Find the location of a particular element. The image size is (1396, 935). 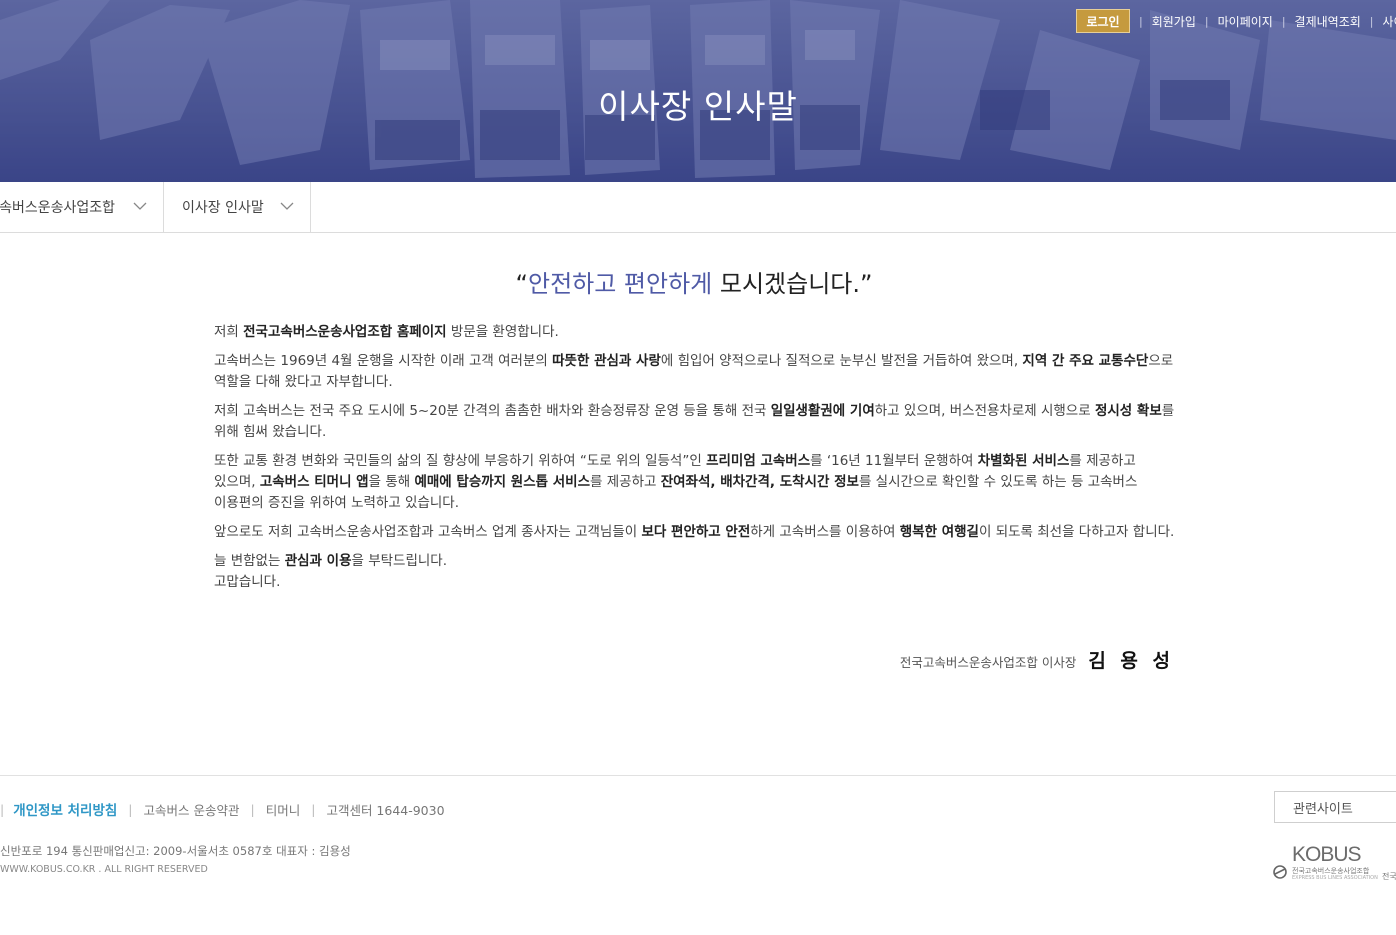

body-text: 를 ‘16년 11월부터 운행하여 is located at coordinates (894, 461).